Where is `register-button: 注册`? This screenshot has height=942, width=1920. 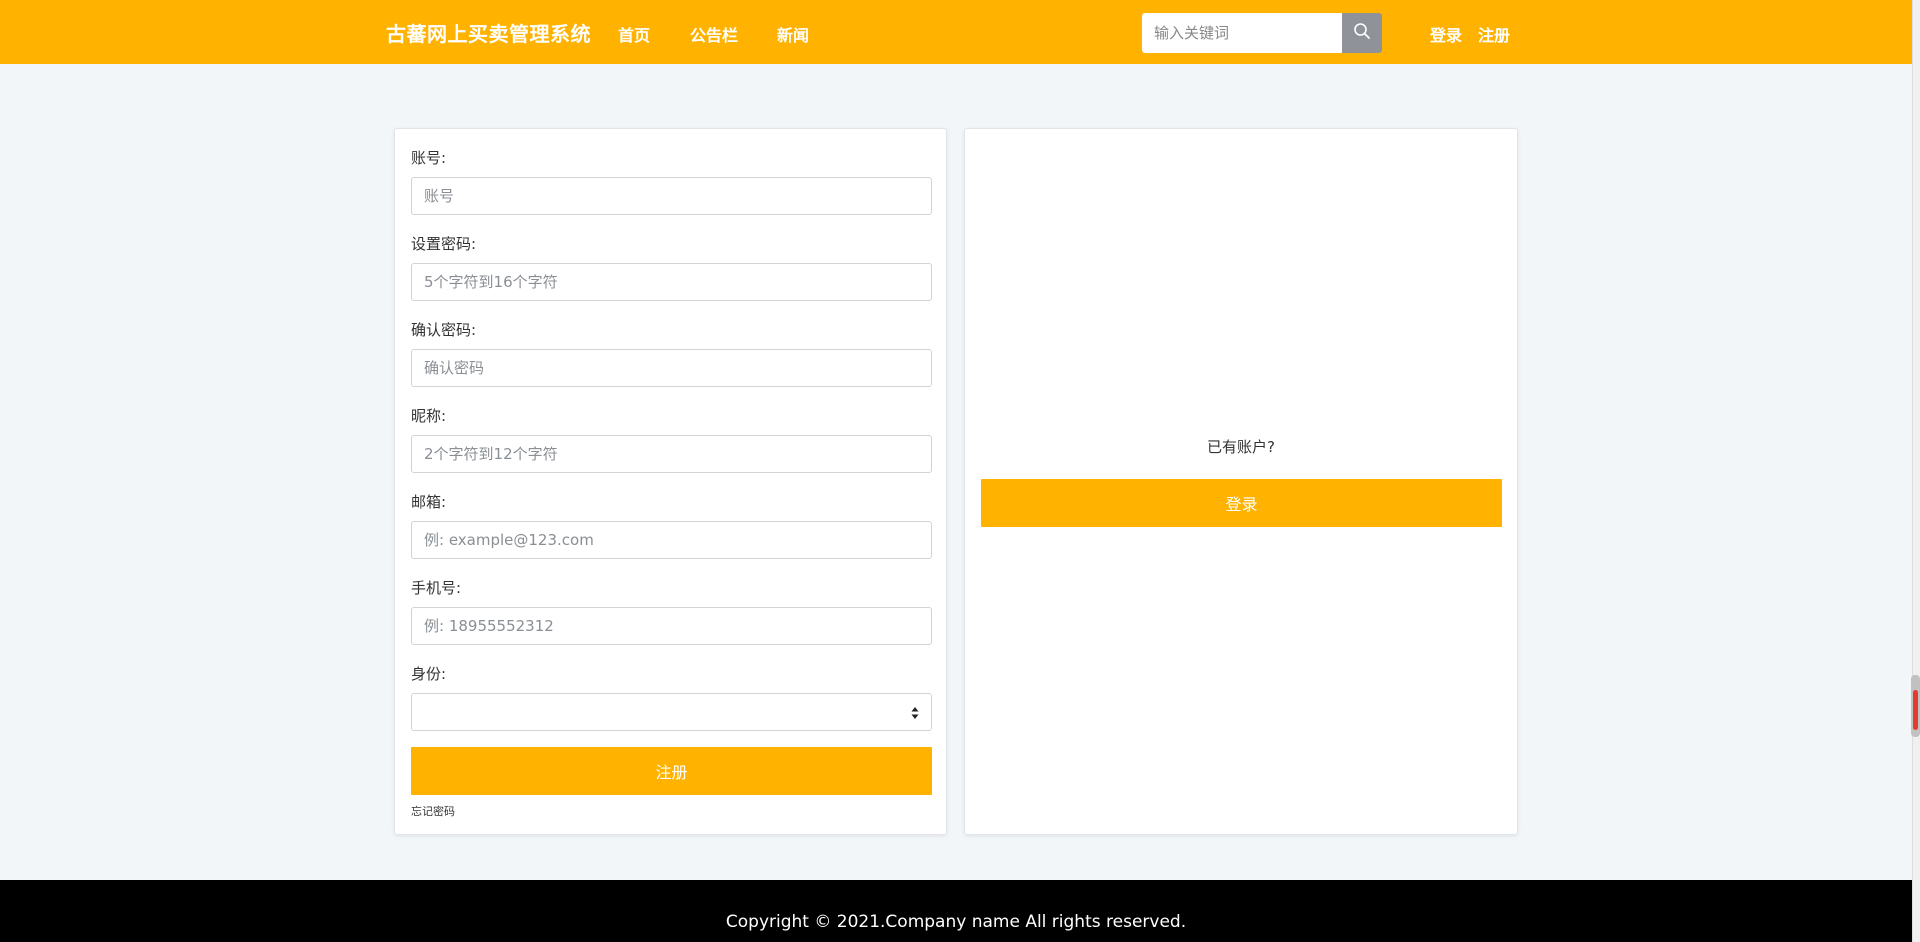 register-button: 注册 is located at coordinates (671, 771).